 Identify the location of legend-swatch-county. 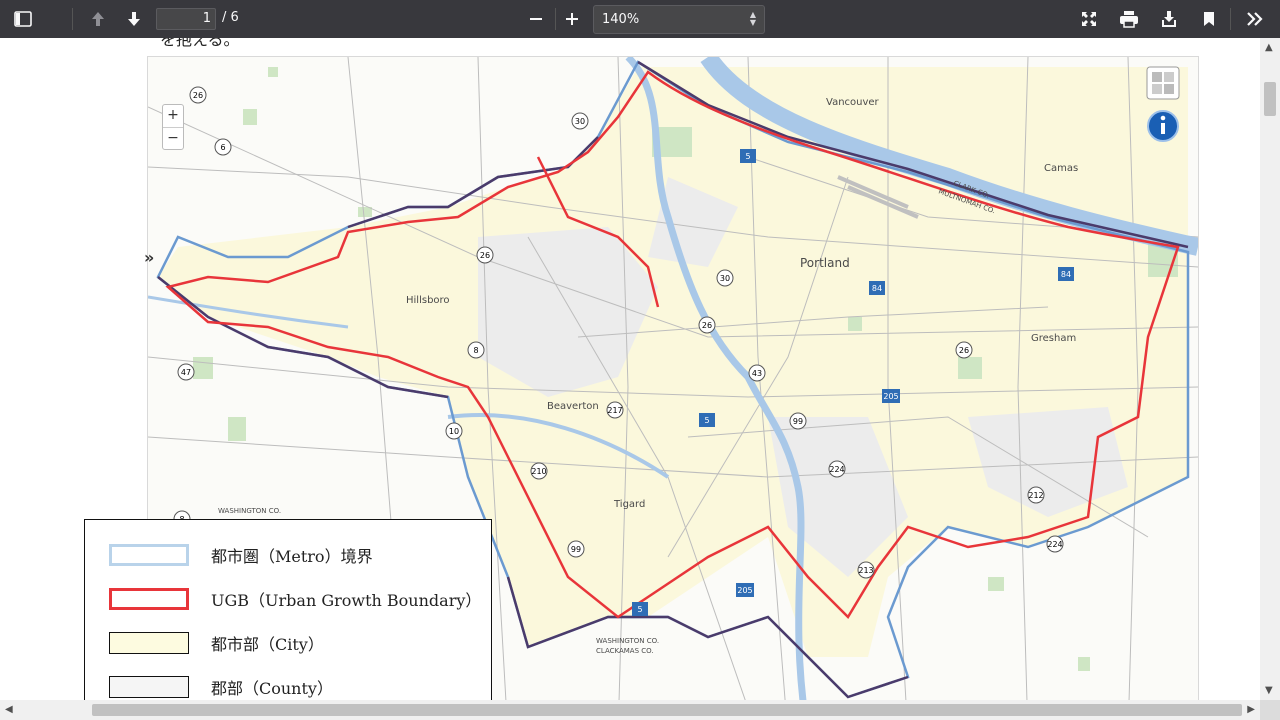
(149, 687).